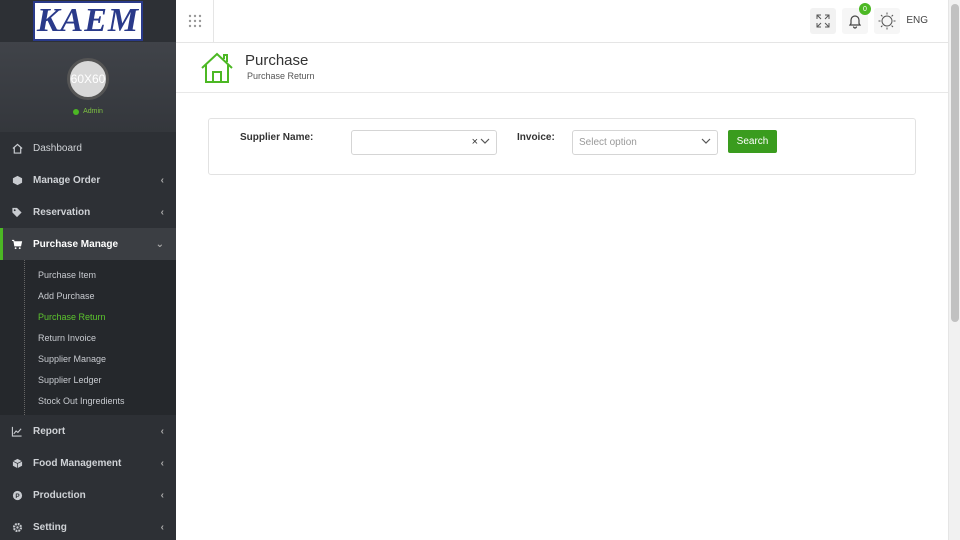 The height and width of the screenshot is (540, 960). What do you see at coordinates (562, 21) in the screenshot?
I see `topbar: 0 ENG` at bounding box center [562, 21].